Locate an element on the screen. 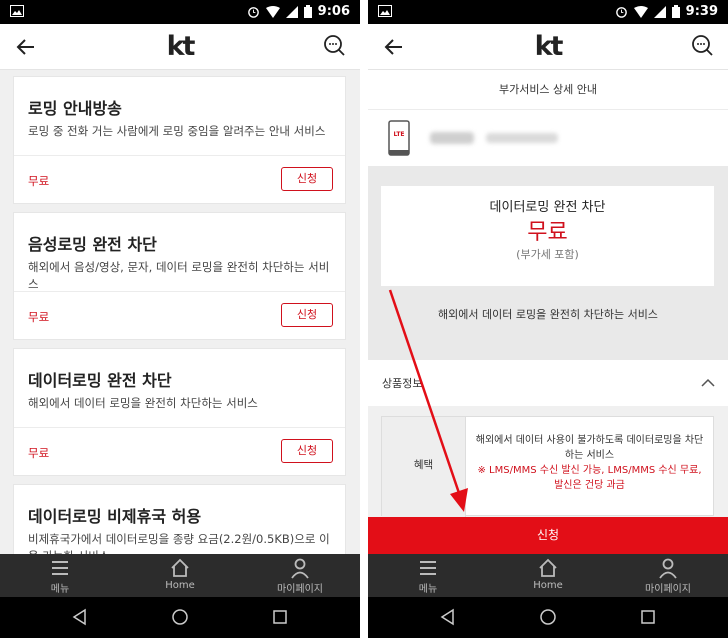  status-bar: 9:06 is located at coordinates (180, 12).